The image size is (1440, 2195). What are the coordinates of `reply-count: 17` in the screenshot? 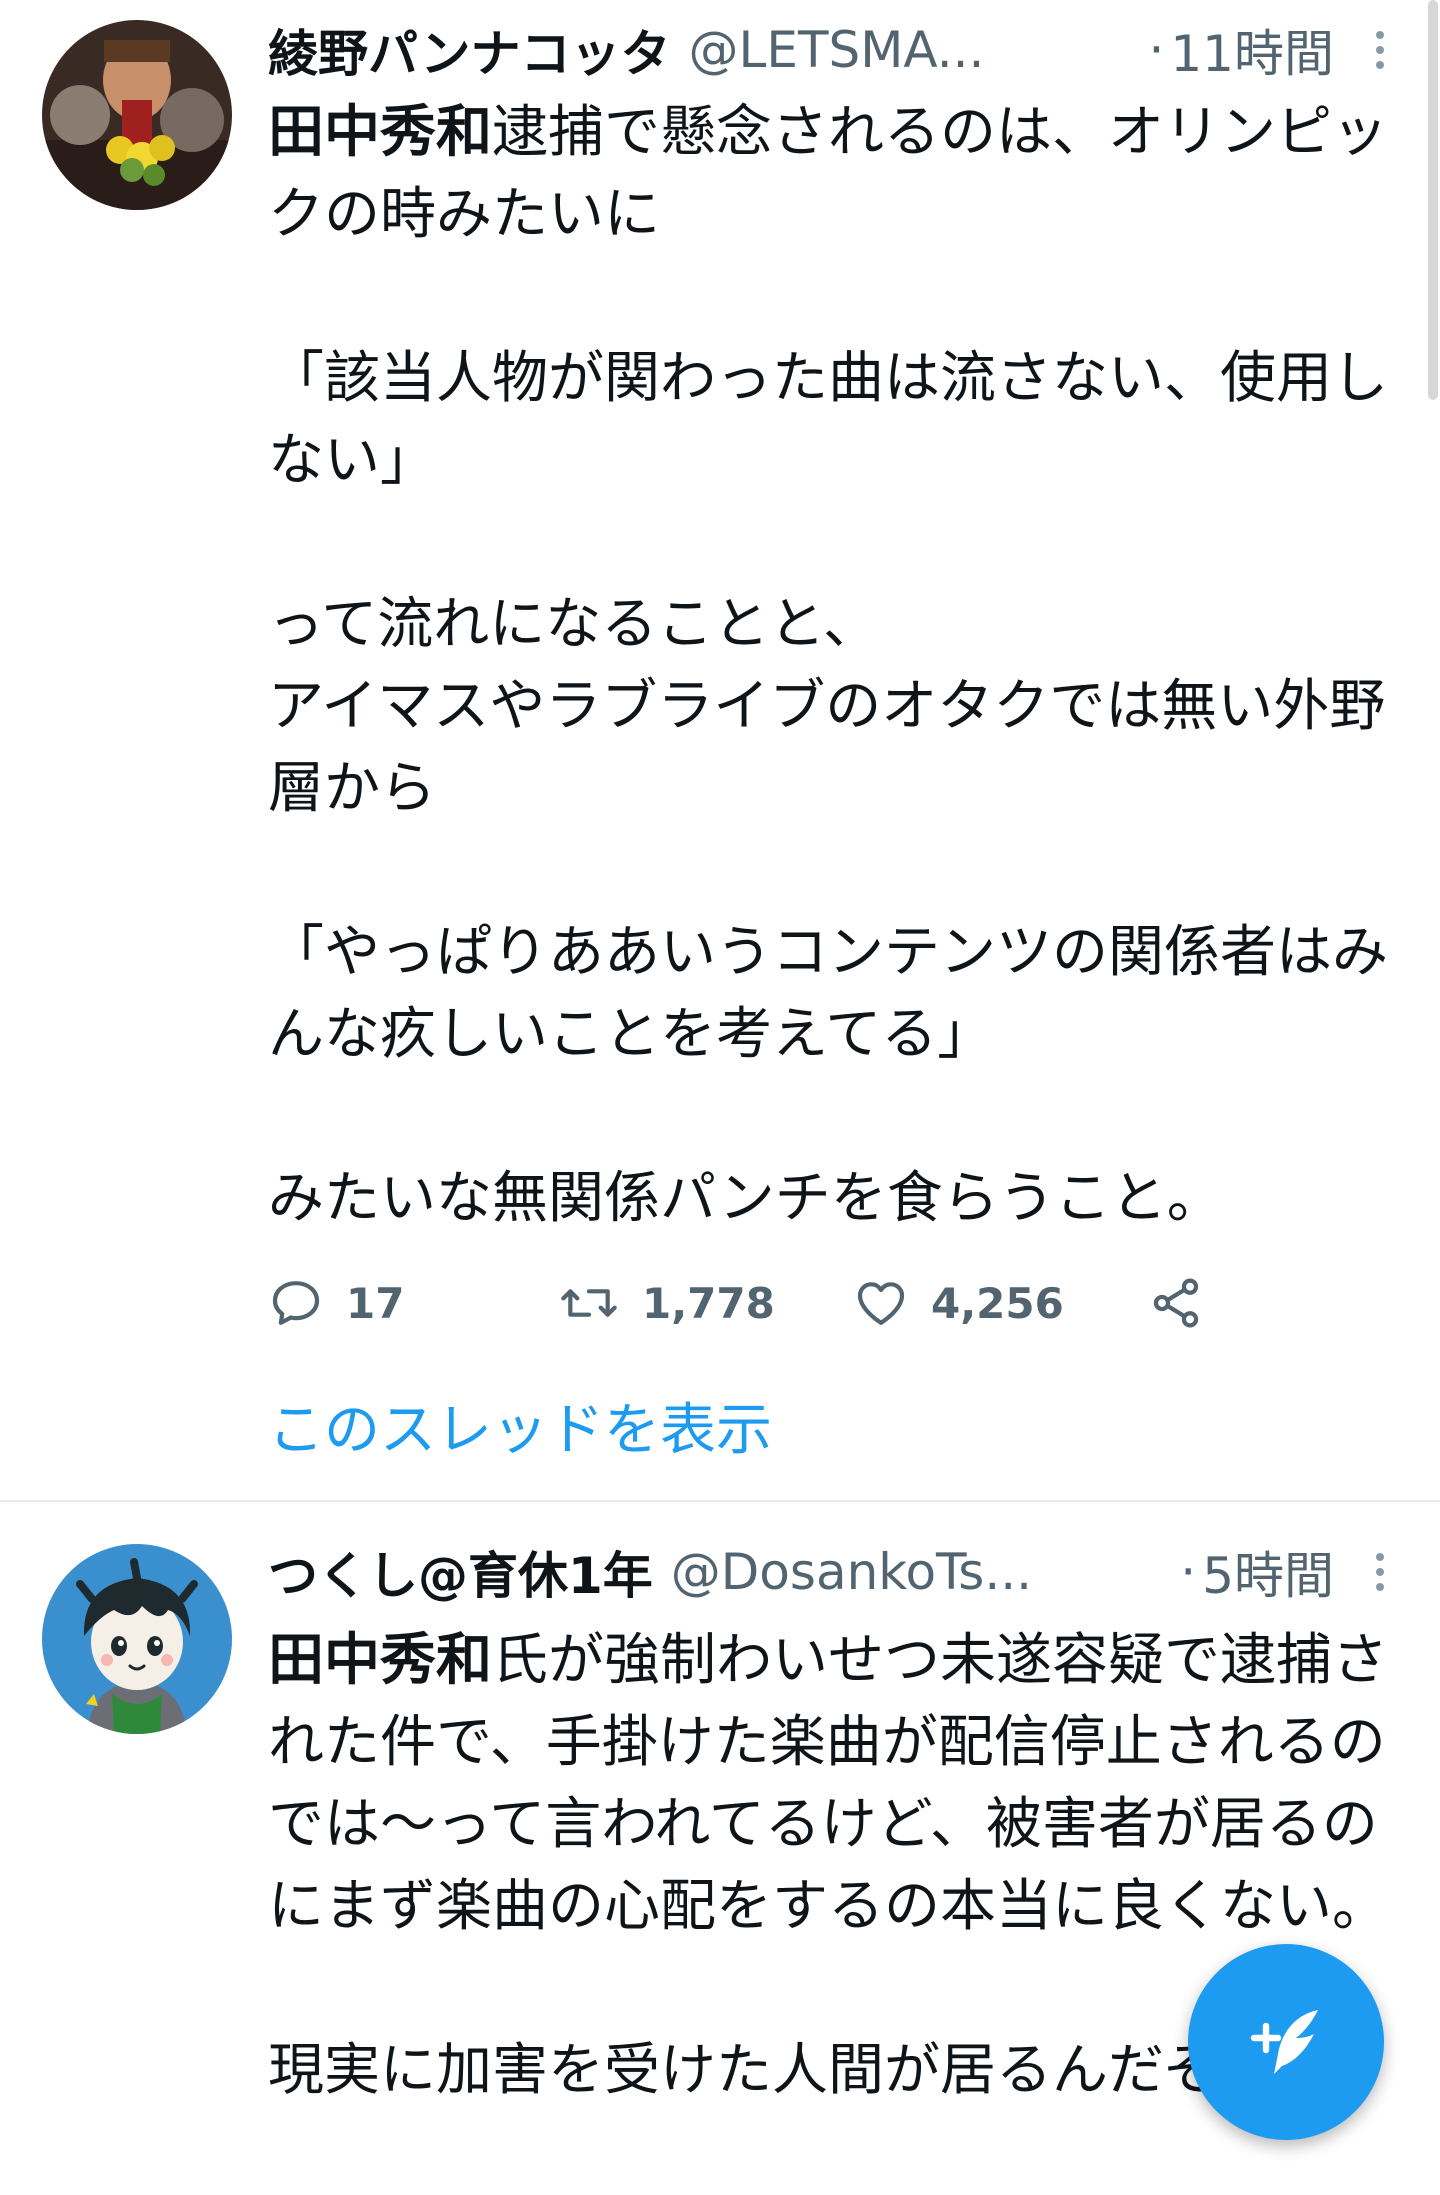 It's located at (375, 1303).